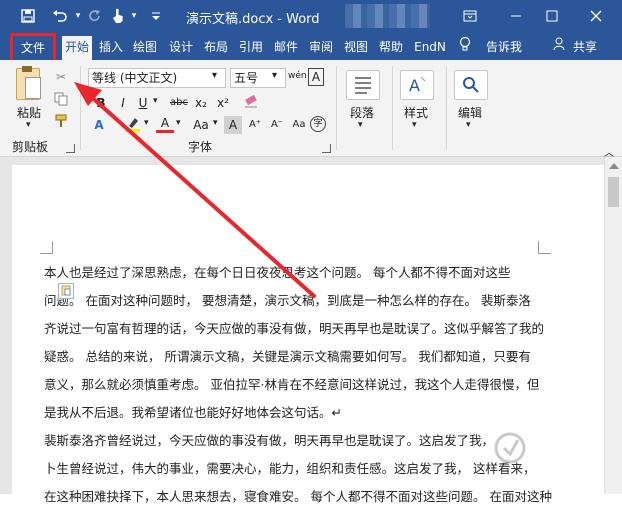 This screenshot has width=622, height=511. Describe the element at coordinates (299, 125) in the screenshot. I see `font-dialog-icon: Aa` at that location.